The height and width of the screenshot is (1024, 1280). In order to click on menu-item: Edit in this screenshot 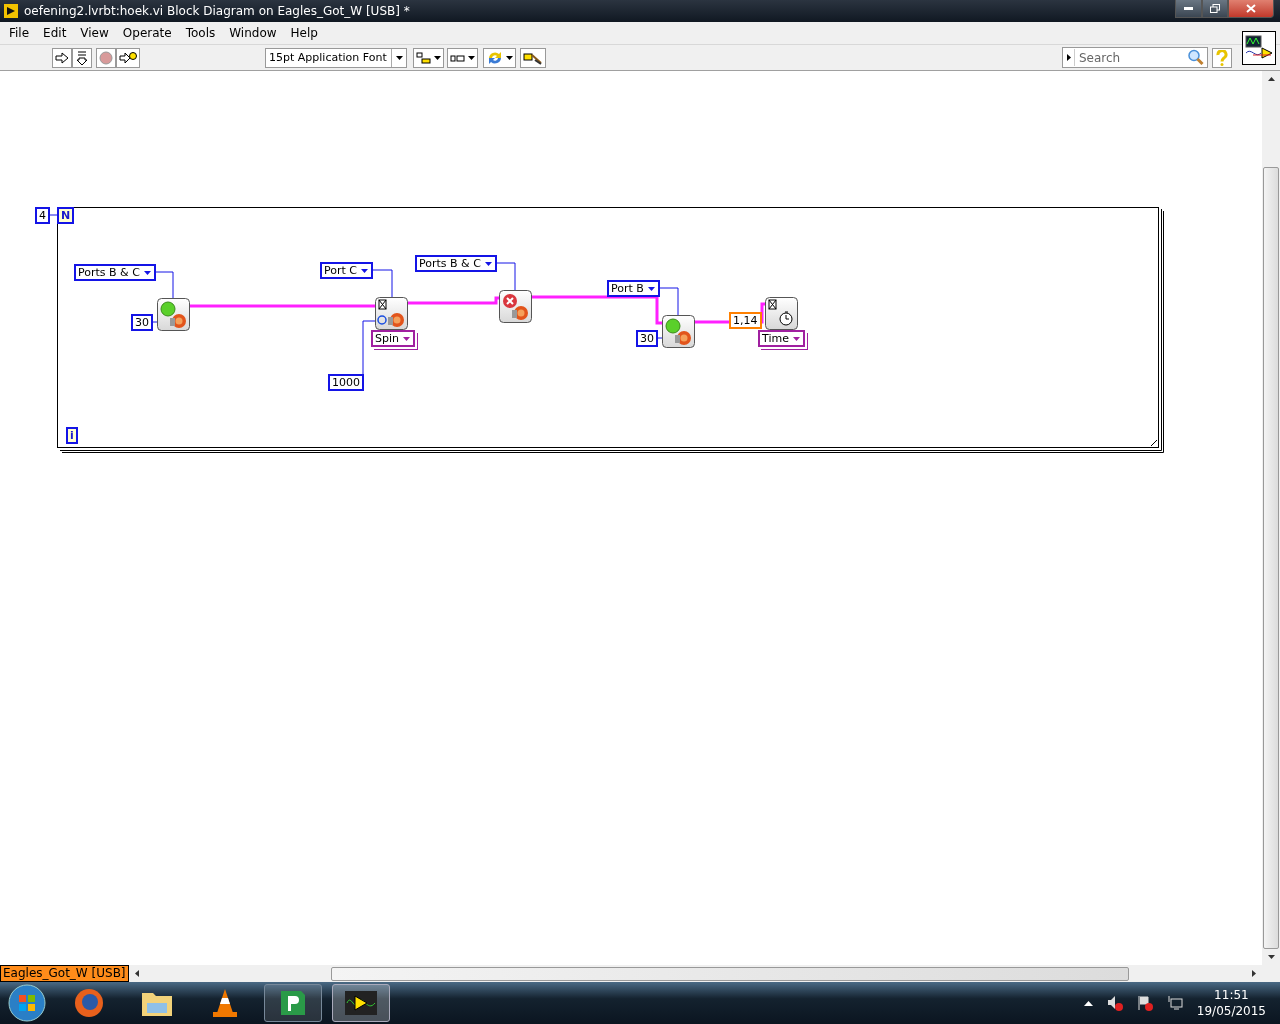, I will do `click(55, 33)`.